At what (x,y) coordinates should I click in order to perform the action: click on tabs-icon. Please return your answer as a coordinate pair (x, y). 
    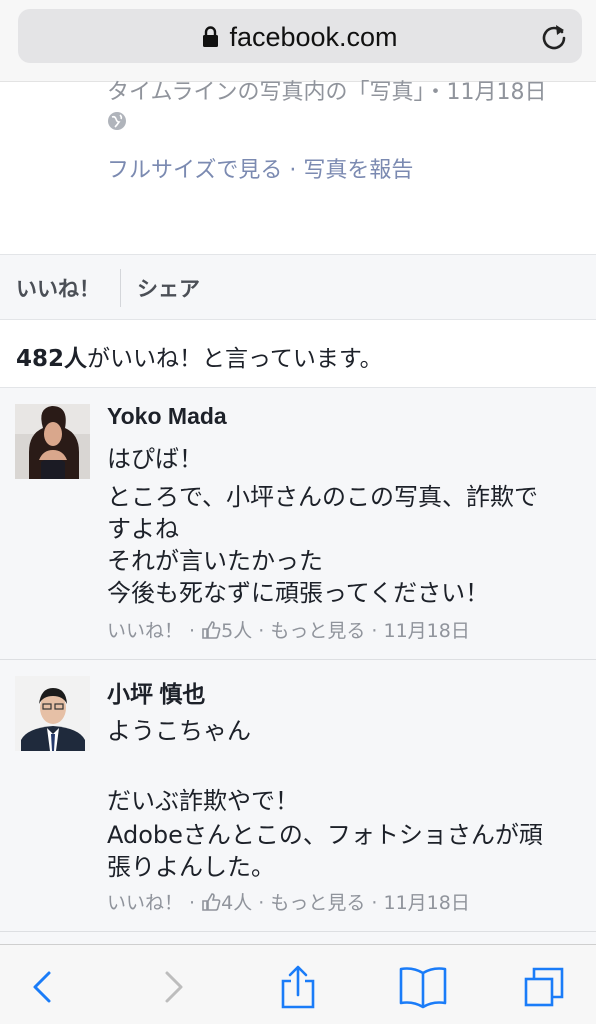
    Looking at the image, I should click on (544, 987).